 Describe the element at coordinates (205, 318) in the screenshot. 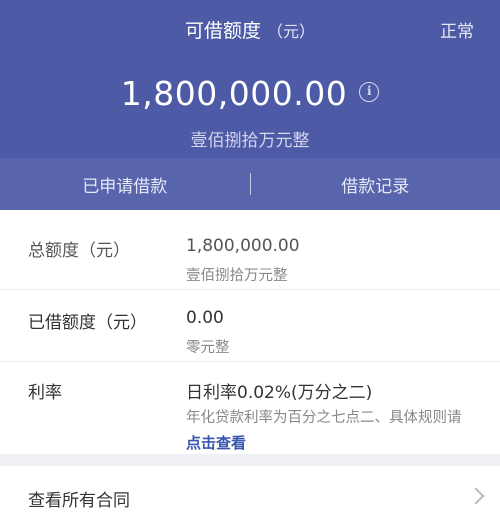

I see `borrowed-quota-value: 0.00` at that location.